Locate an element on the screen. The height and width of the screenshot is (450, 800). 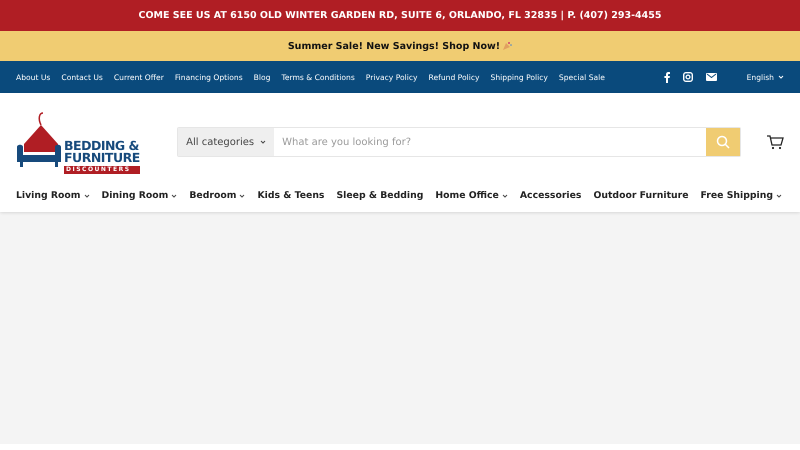
logo-text: FURNITURE is located at coordinates (102, 158).